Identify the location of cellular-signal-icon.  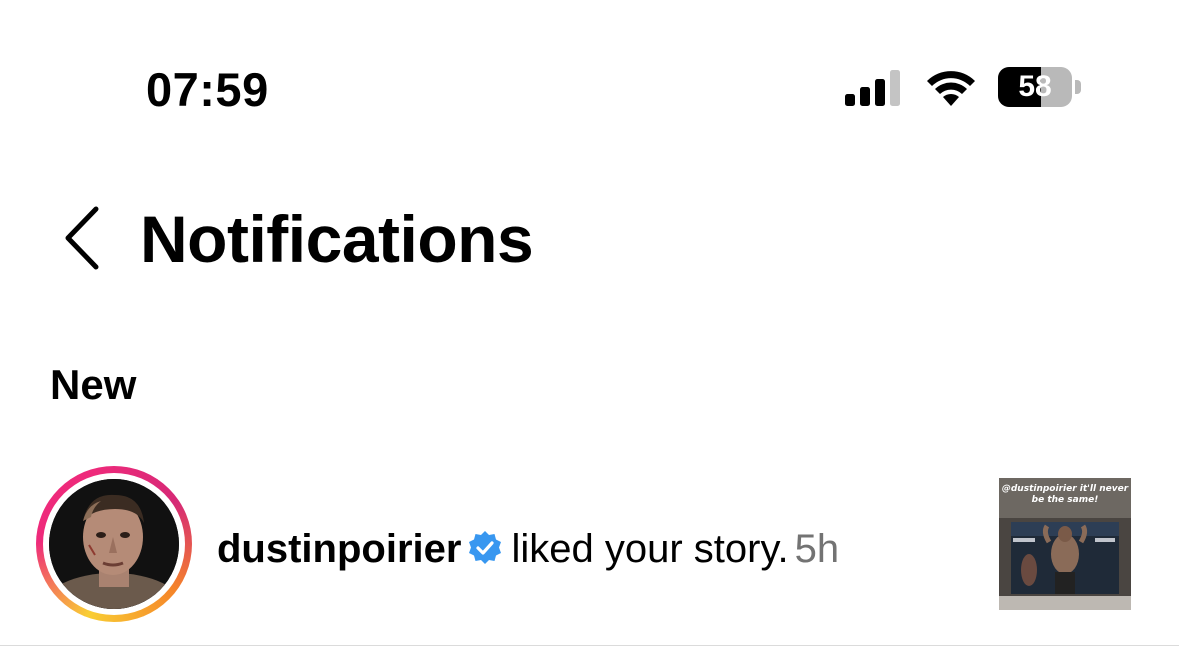
(872, 88).